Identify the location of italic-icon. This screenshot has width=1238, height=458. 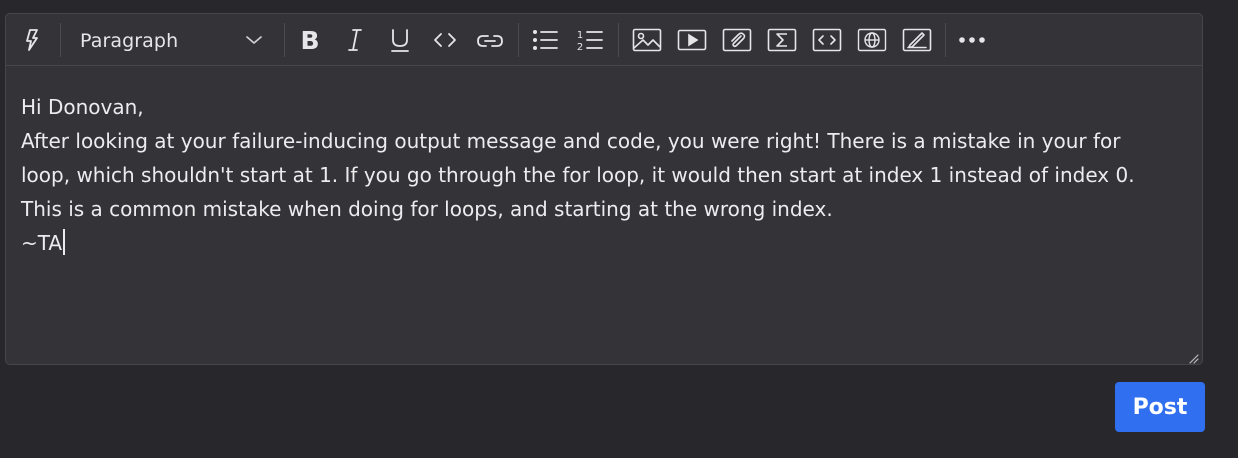
(355, 40).